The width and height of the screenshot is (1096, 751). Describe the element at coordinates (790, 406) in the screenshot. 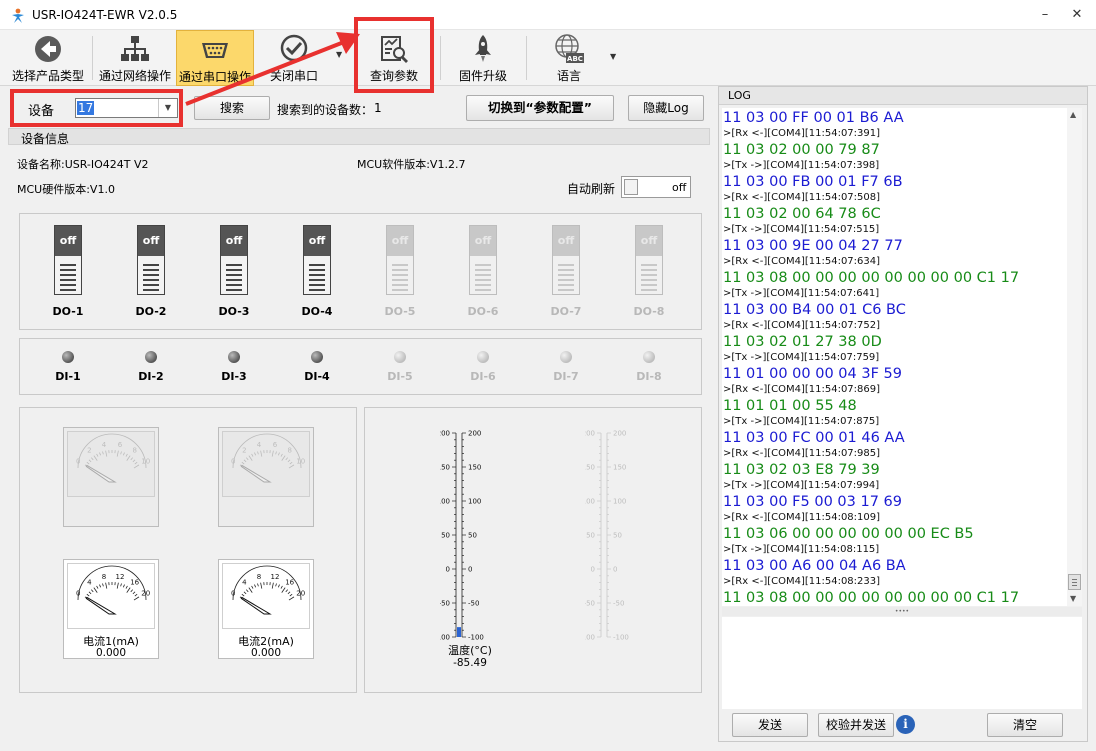

I see `log-rx-line: 11 01 01 00 55 48` at that location.